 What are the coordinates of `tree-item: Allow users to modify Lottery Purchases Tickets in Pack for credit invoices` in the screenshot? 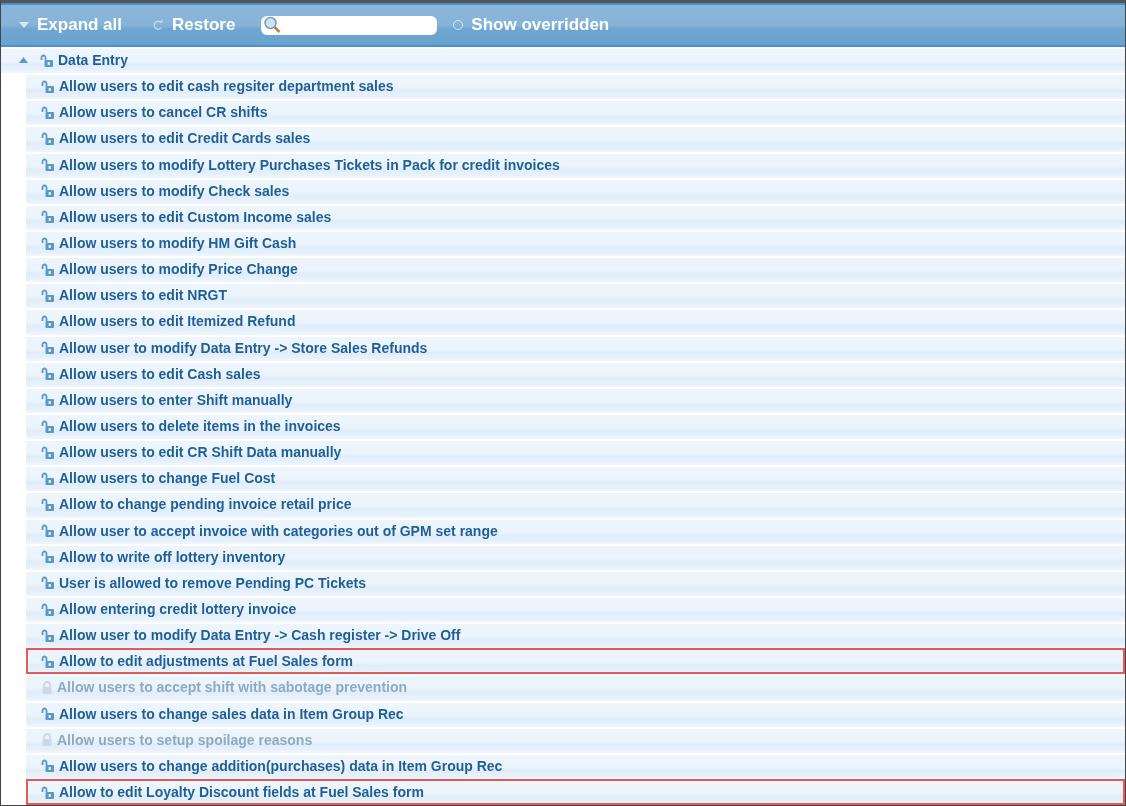 It's located at (575, 164).